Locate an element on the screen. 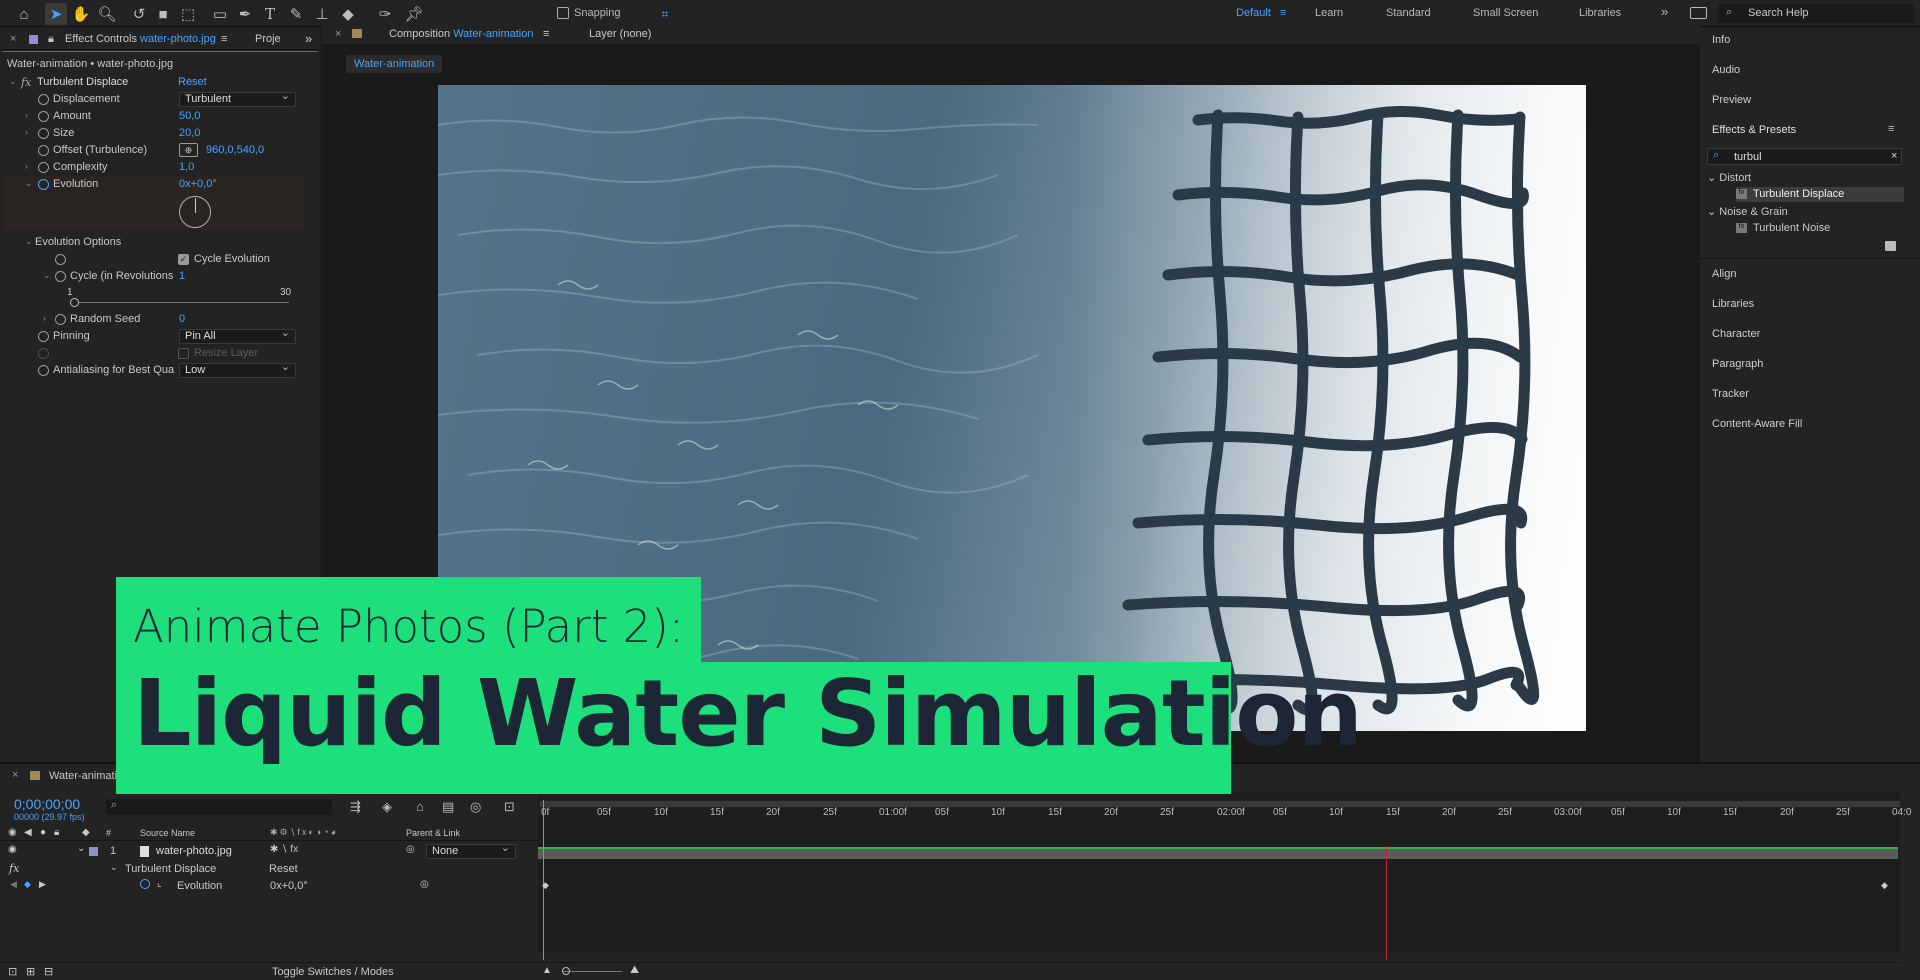 The image size is (1920, 980). camera-tool-icon: ■ is located at coordinates (163, 14).